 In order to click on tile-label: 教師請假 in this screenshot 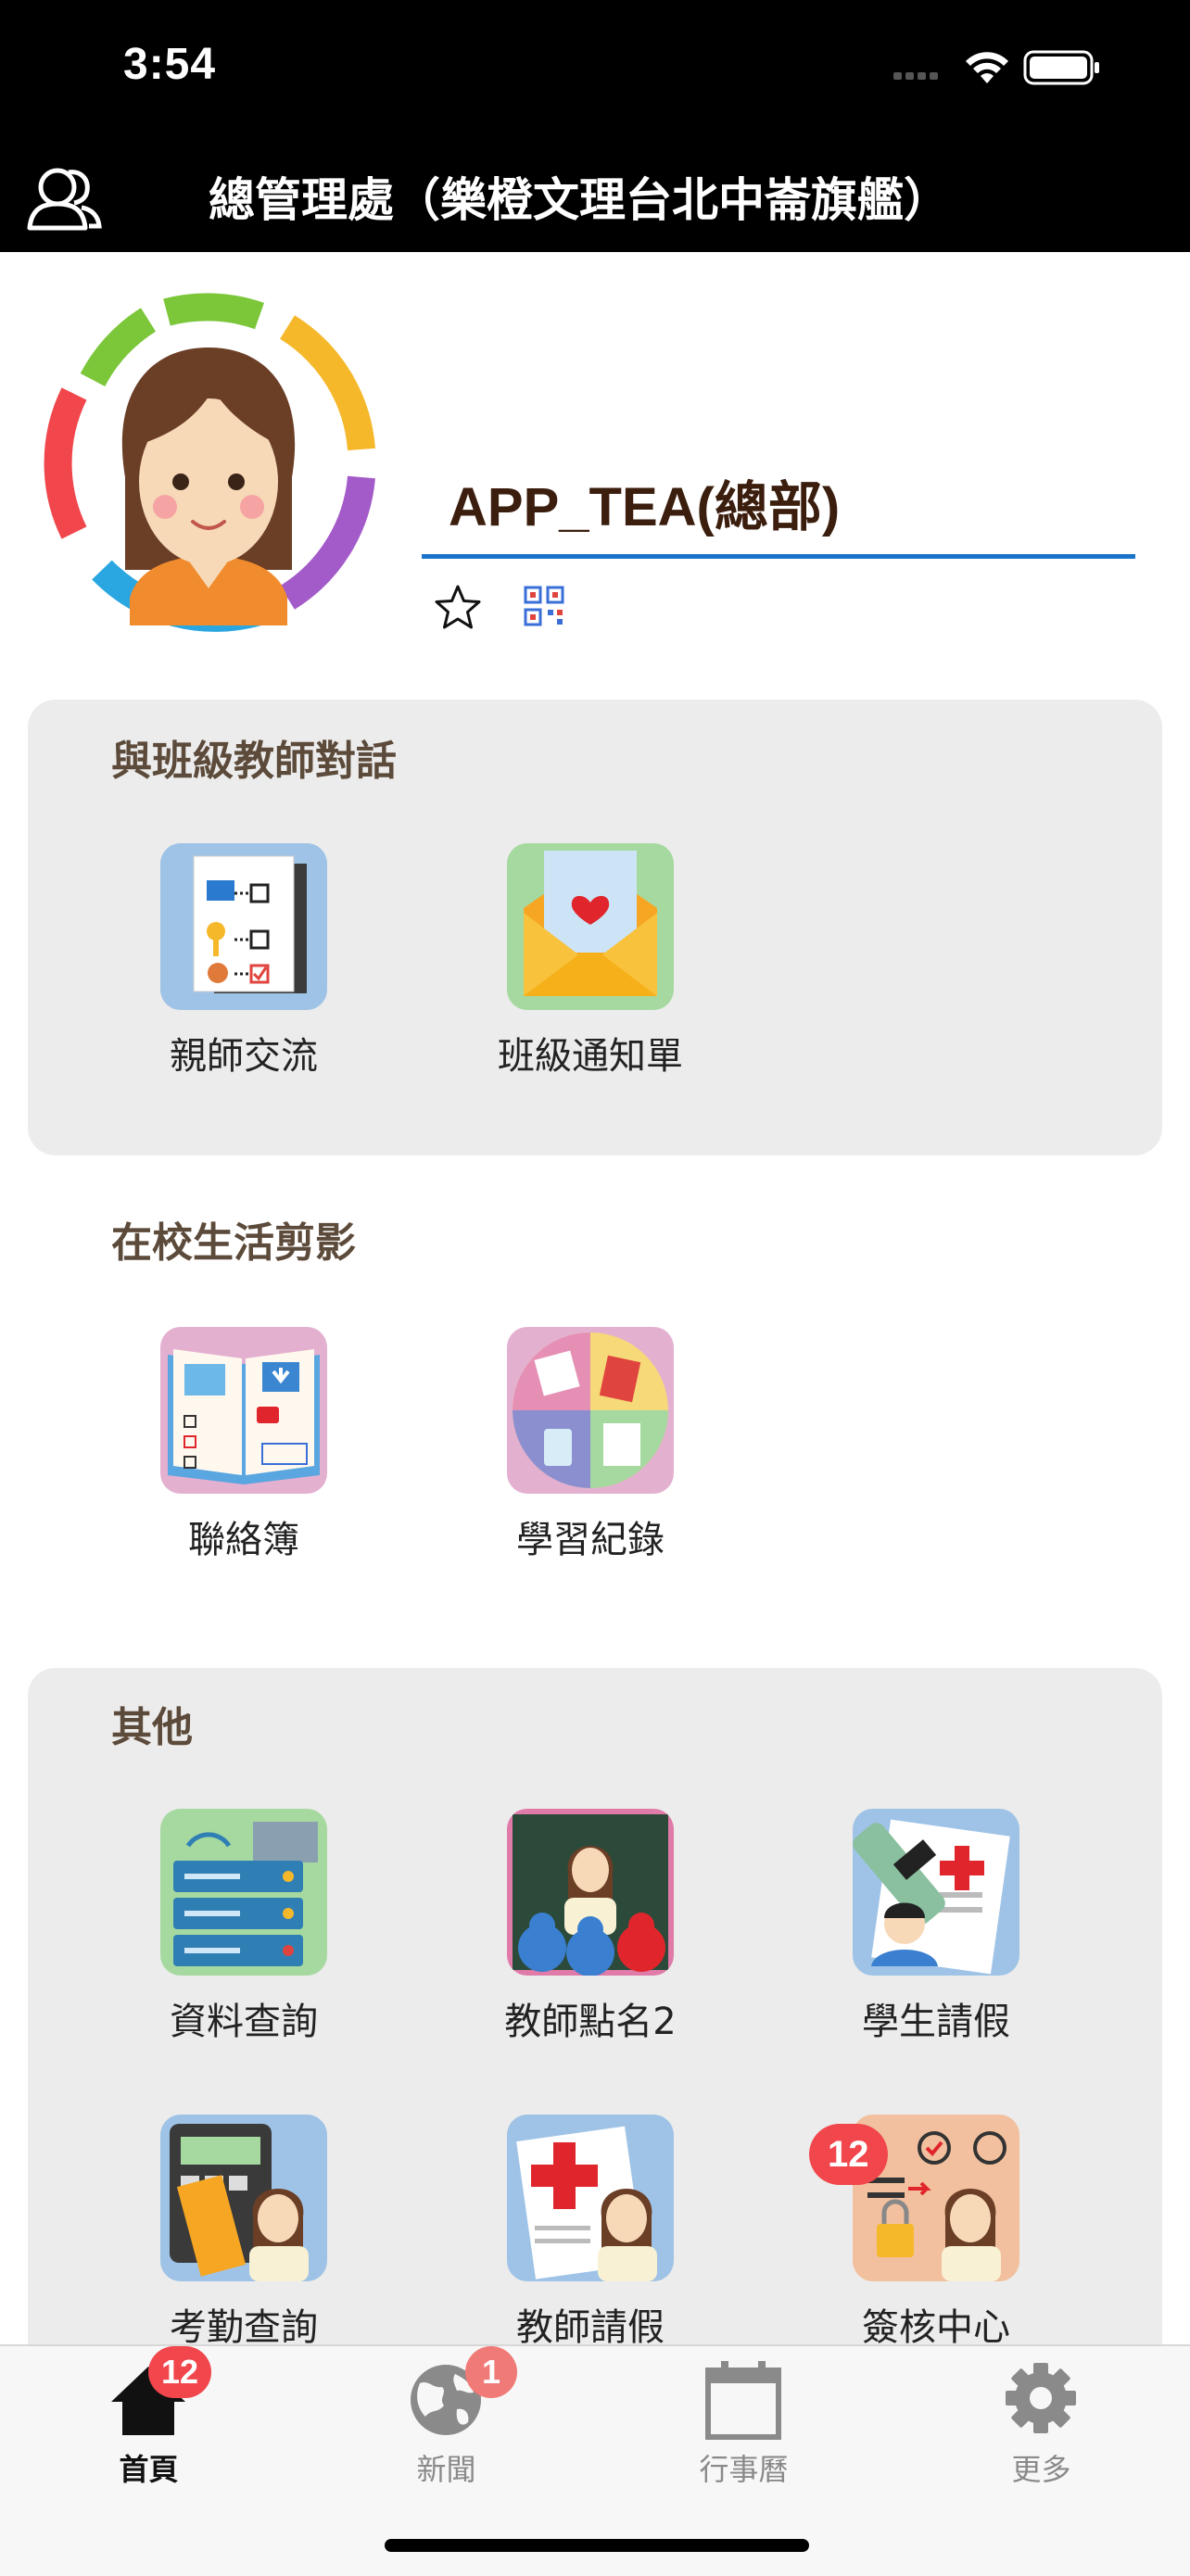, I will do `click(590, 2327)`.